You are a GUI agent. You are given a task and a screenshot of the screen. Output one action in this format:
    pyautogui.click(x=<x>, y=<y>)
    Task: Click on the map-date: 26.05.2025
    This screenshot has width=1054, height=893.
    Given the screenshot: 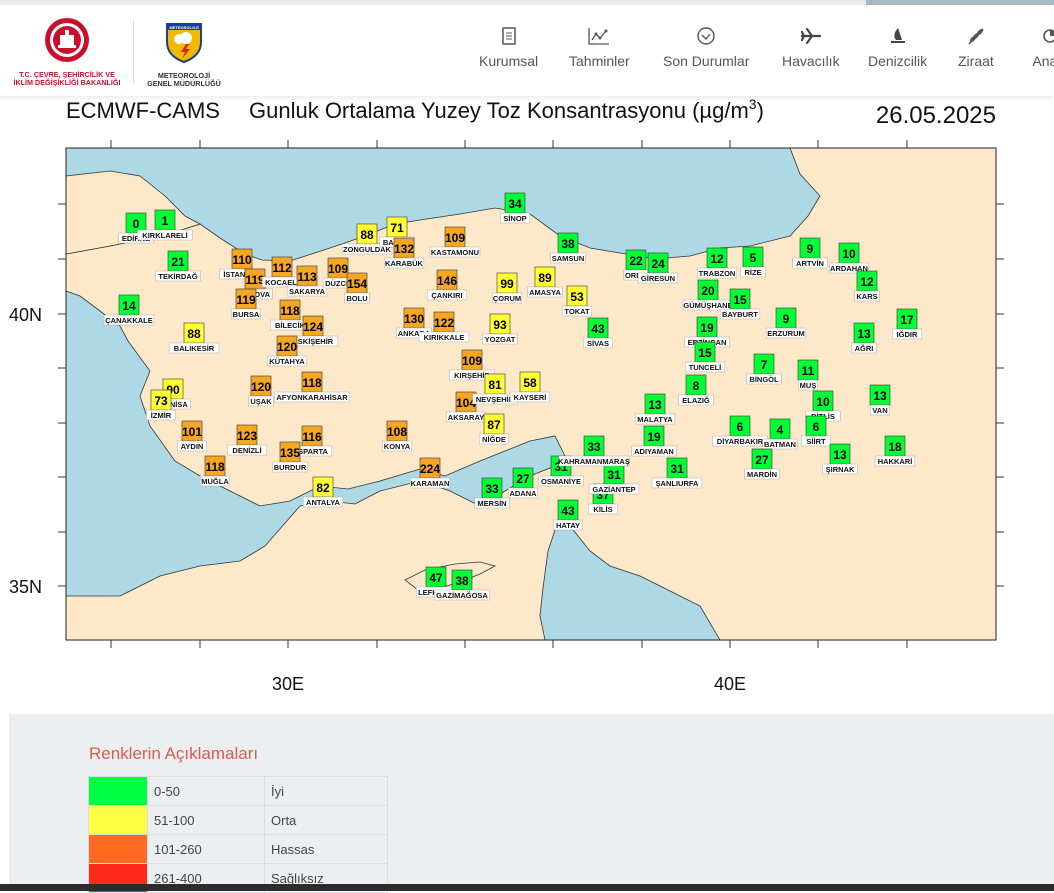 What is the action you would take?
    pyautogui.click(x=936, y=115)
    